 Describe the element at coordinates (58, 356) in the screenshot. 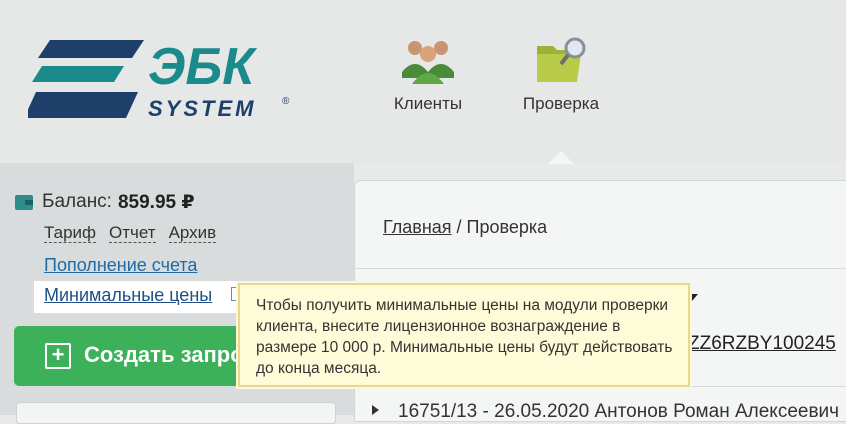

I see `plus-icon: +` at that location.